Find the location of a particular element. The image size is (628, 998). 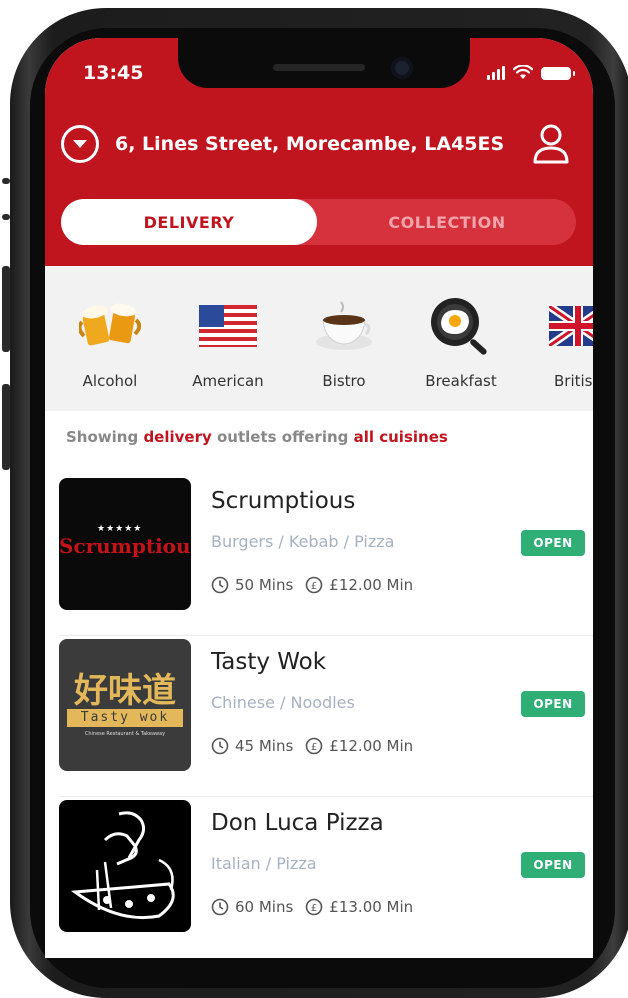

address-row: 6, Lines Street, Morecambe, LA45ES is located at coordinates (316, 144).